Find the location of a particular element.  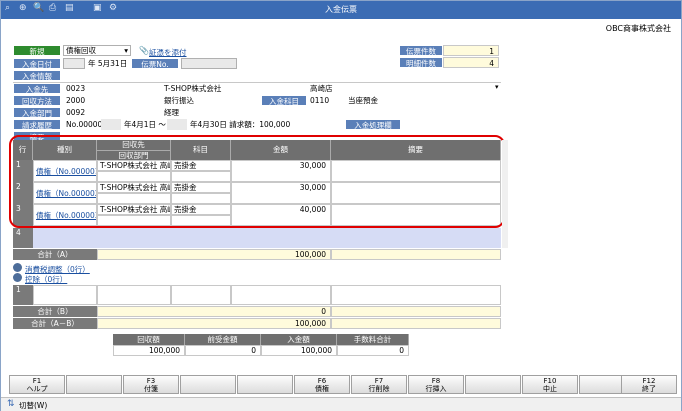

account-label: 入金科目 is located at coordinates (284, 100).